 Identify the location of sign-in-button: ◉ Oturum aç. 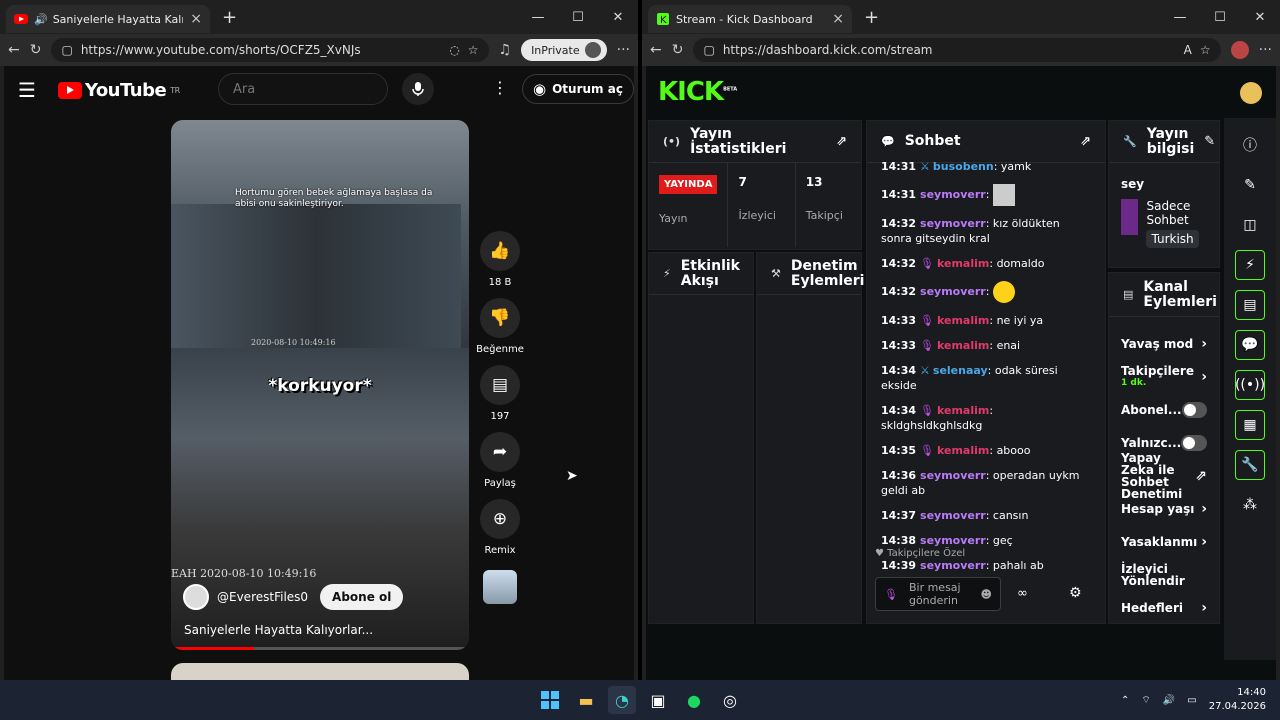
(578, 89).